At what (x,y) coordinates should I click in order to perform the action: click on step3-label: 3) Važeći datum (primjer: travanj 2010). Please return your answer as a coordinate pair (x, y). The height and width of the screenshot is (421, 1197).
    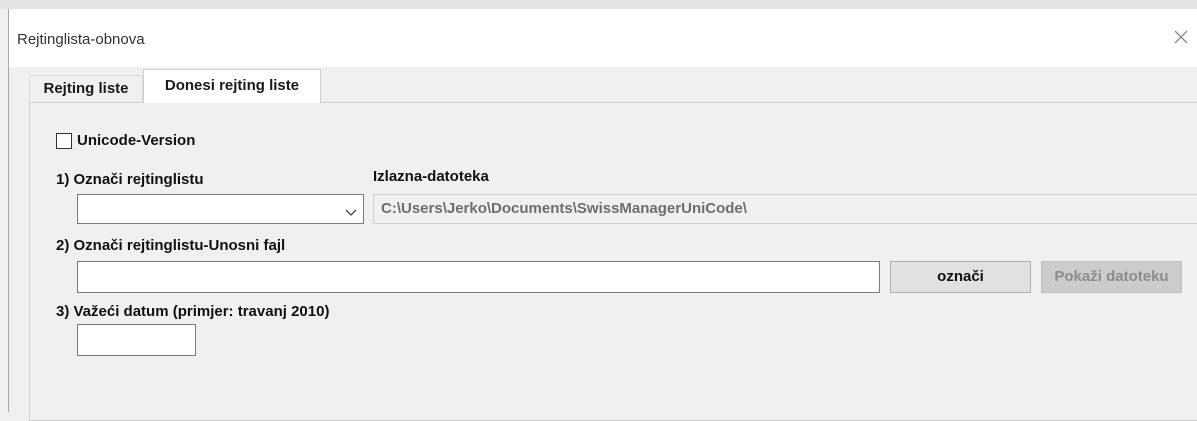
    Looking at the image, I should click on (193, 311).